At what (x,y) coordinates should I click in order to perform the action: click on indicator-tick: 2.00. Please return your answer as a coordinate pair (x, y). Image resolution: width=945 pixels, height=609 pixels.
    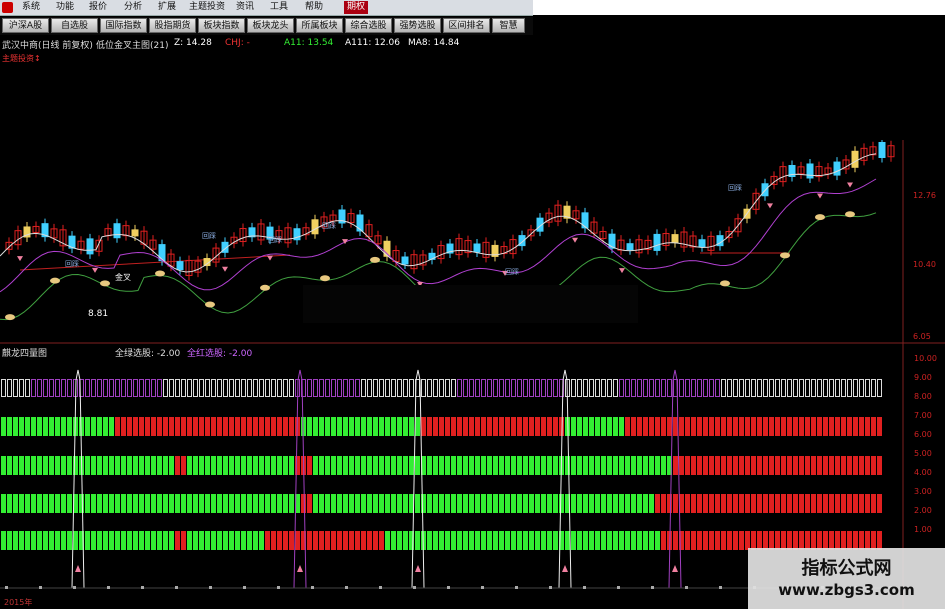
    Looking at the image, I should click on (923, 510).